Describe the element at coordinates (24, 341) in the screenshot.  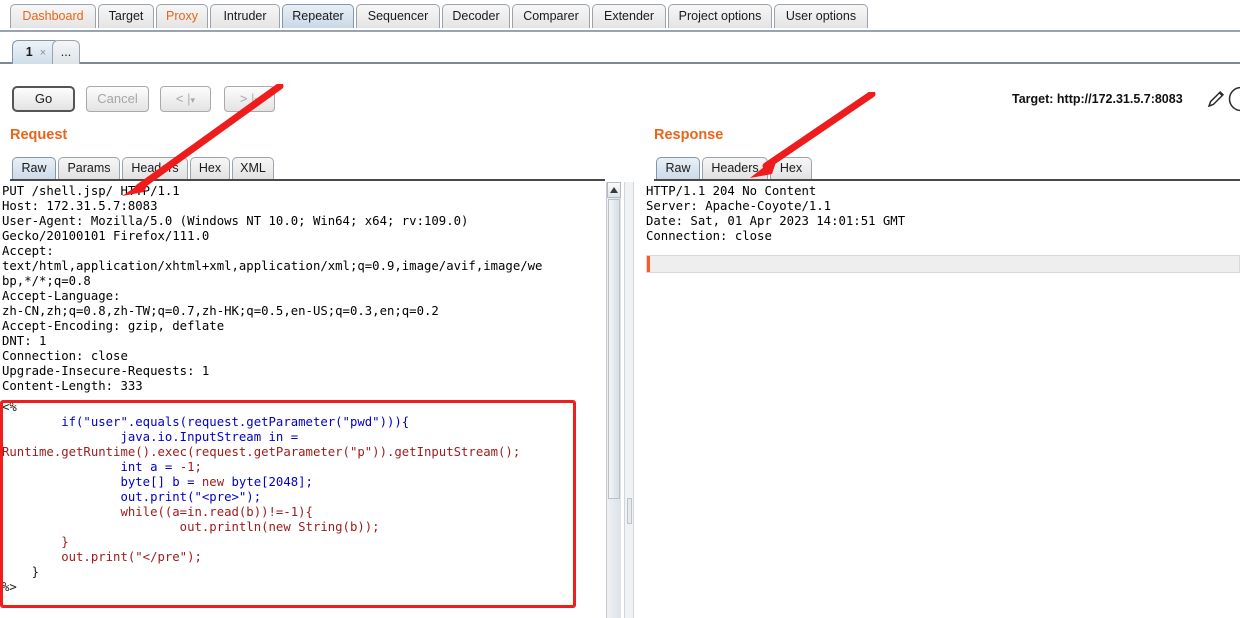
I see `request-header-line: DNT: 1` at that location.